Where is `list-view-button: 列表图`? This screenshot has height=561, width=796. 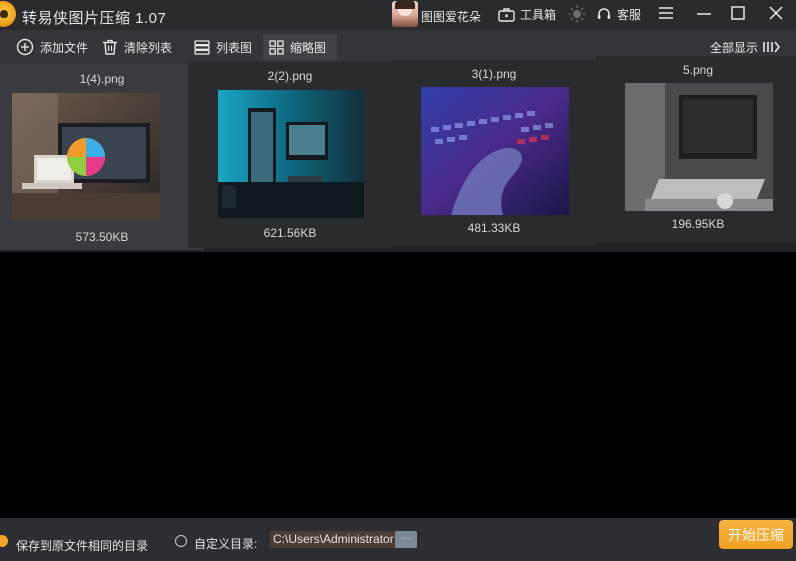 list-view-button: 列表图 is located at coordinates (223, 47).